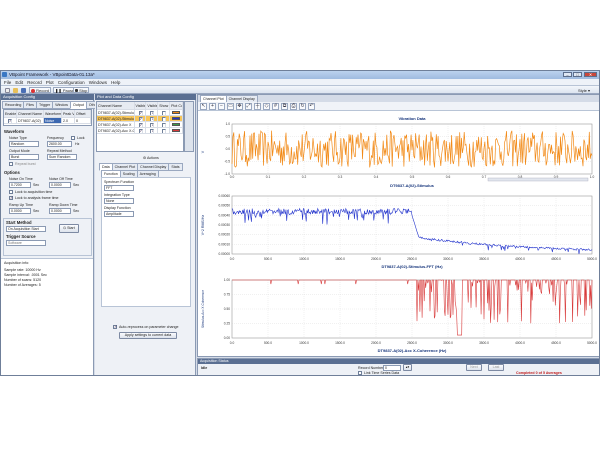 This screenshot has height=462, width=600. What do you see at coordinates (73, 138) in the screenshot?
I see `lock-checkbox` at bounding box center [73, 138].